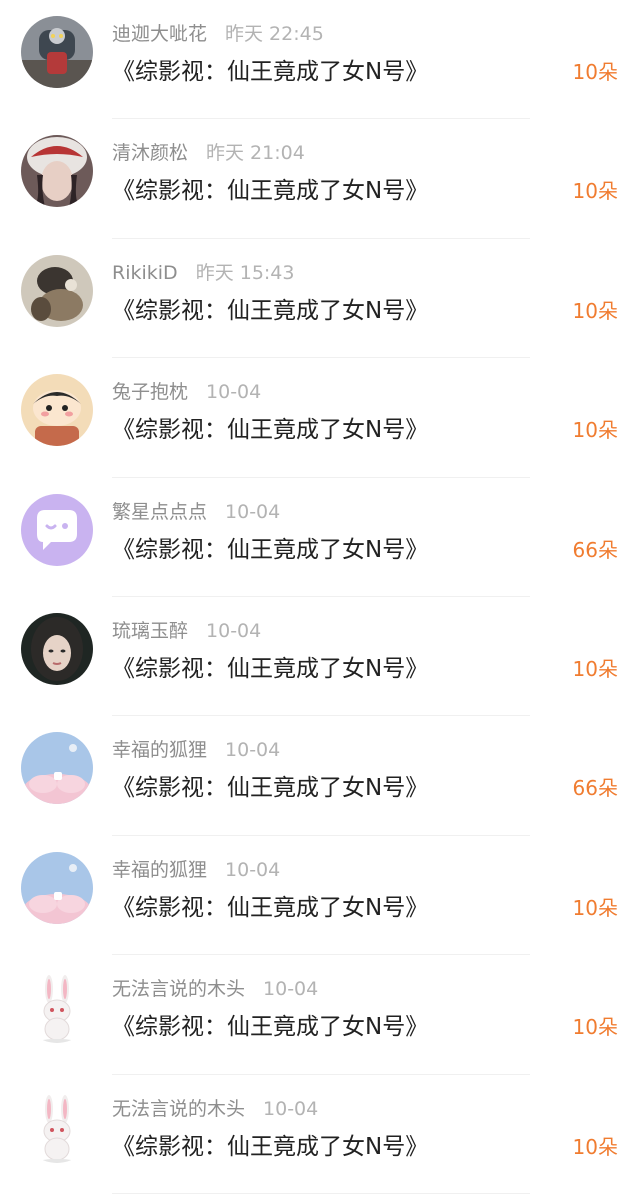 This screenshot has width=640, height=1194. What do you see at coordinates (145, 273) in the screenshot?
I see `username-text: RikikiD` at bounding box center [145, 273].